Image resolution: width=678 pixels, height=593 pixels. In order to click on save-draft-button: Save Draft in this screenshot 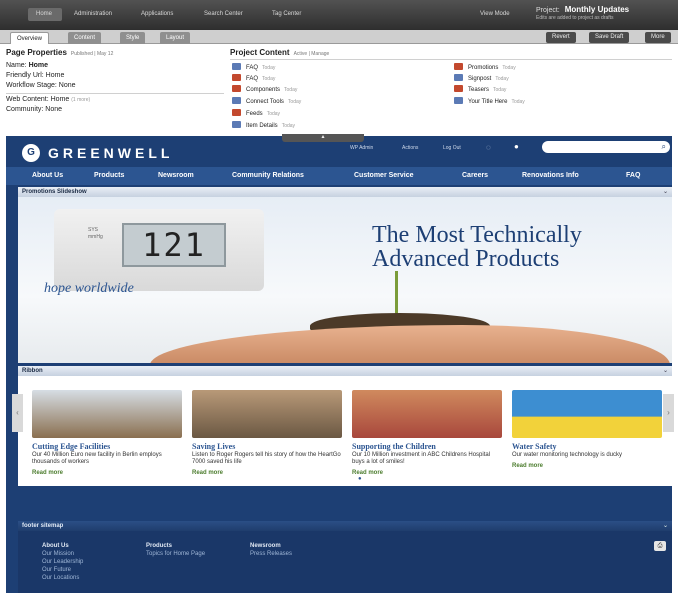, I will do `click(609, 37)`.